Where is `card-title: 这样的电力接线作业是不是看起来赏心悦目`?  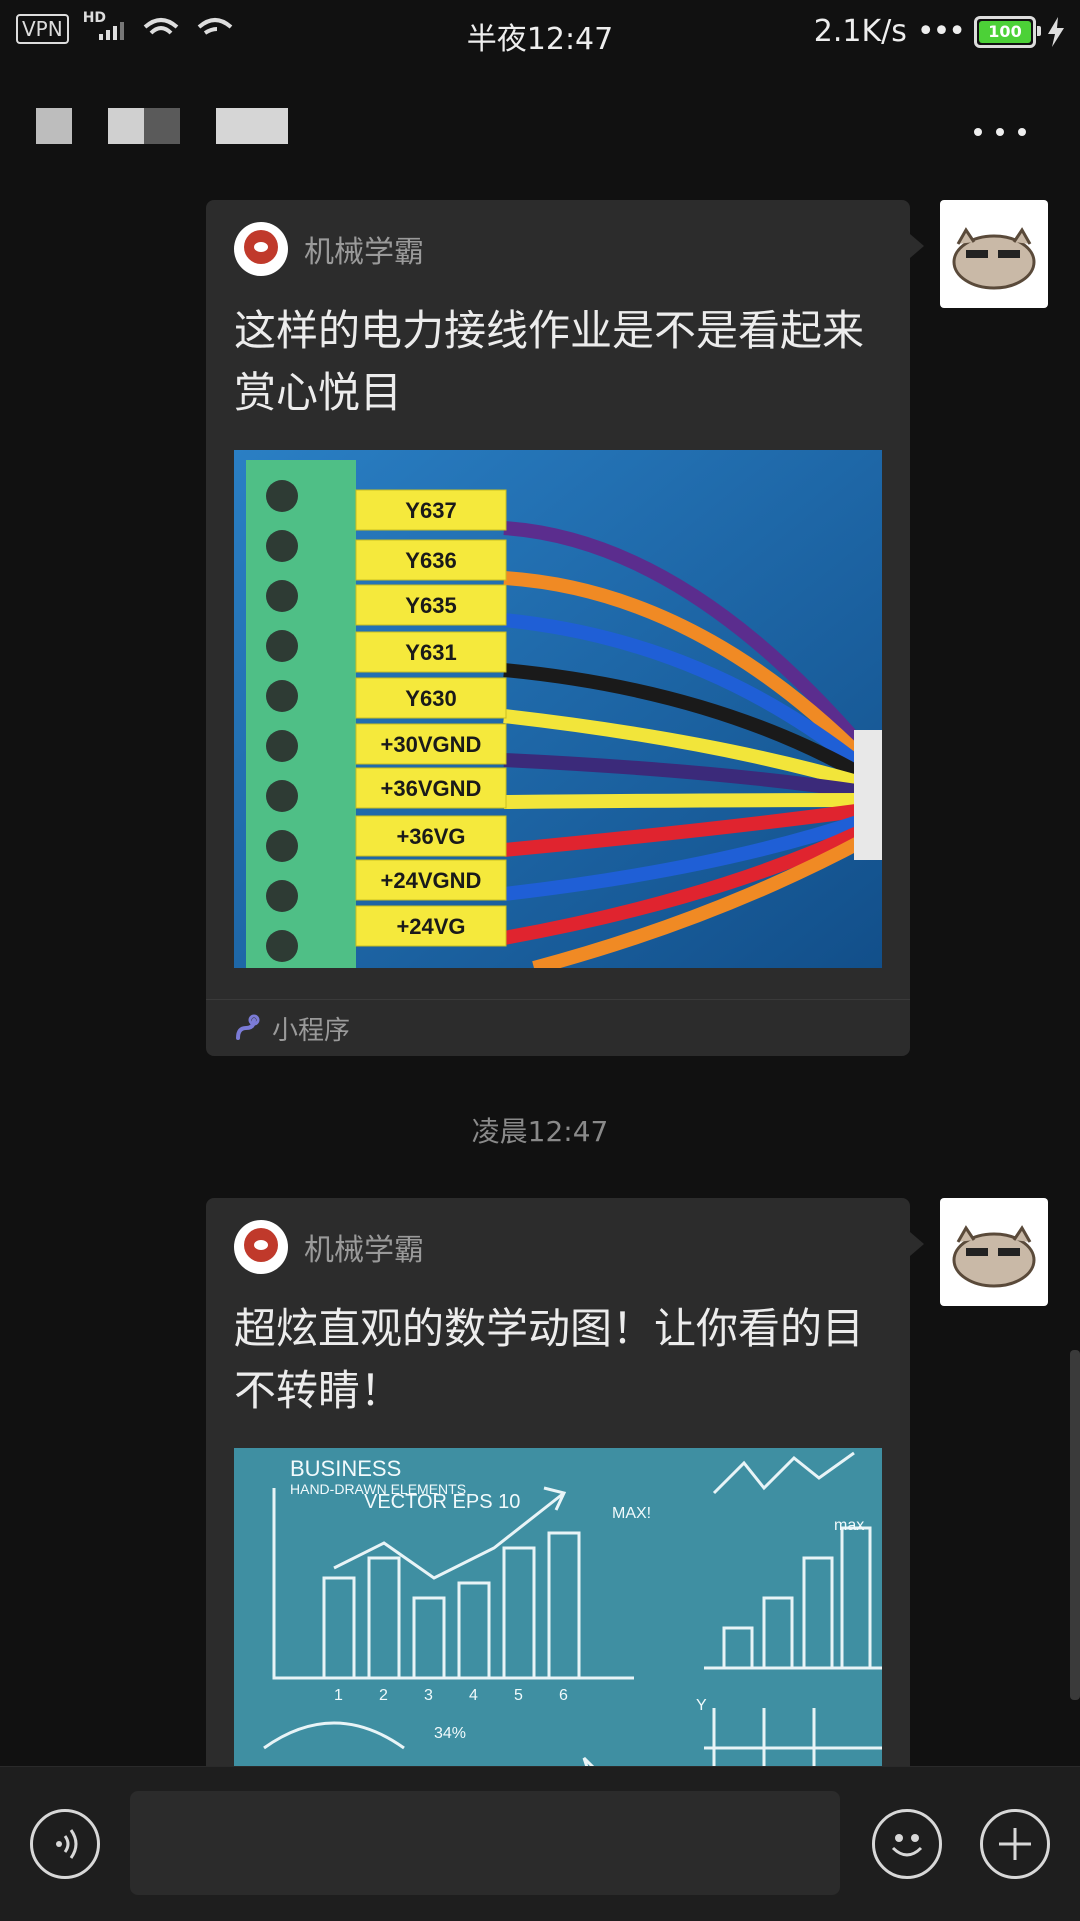 card-title: 这样的电力接线作业是不是看起来赏心悦目 is located at coordinates (549, 361).